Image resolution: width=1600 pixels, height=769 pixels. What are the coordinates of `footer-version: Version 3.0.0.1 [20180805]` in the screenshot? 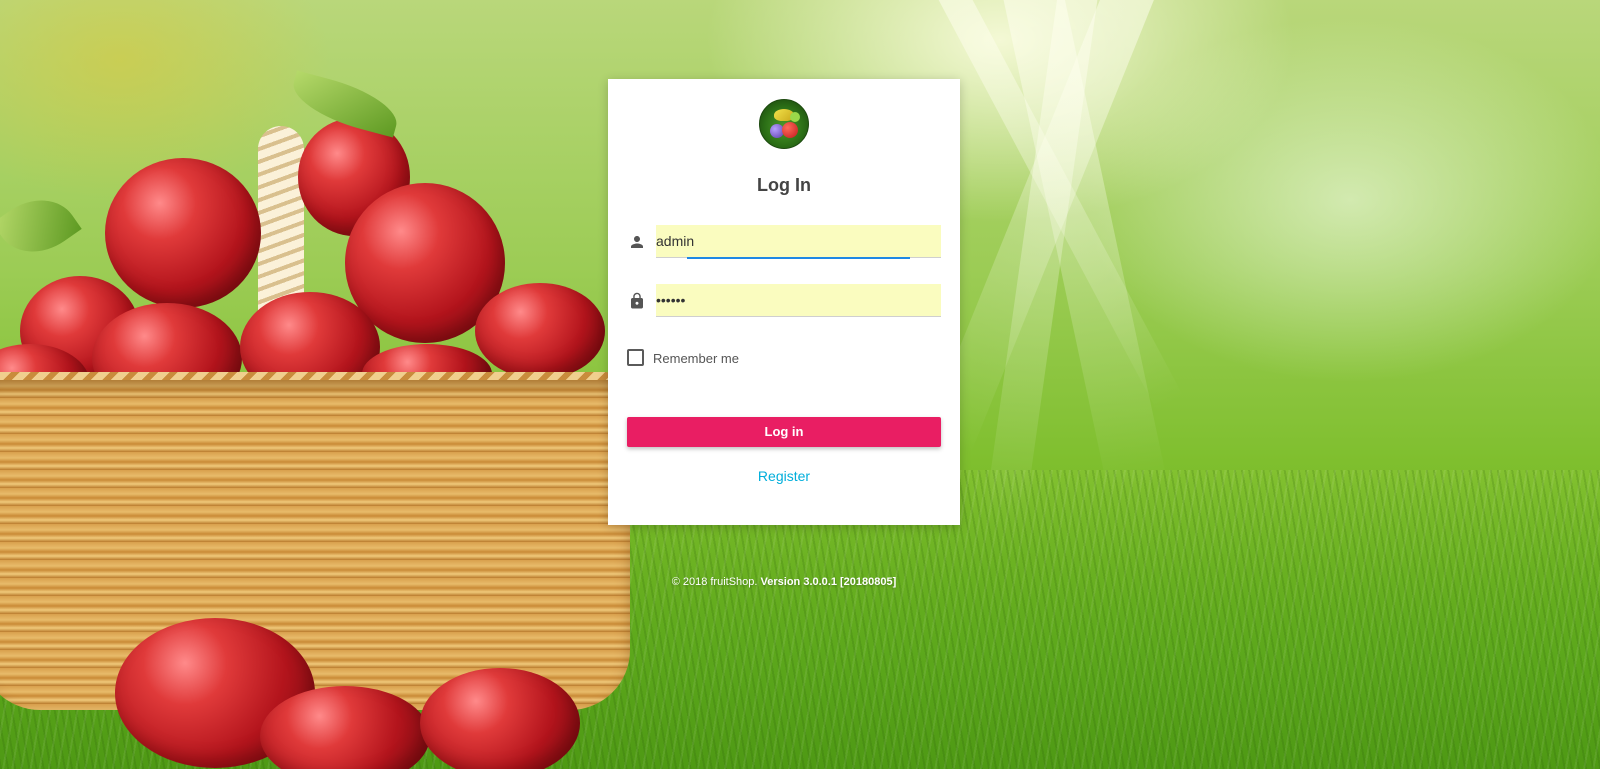 It's located at (828, 582).